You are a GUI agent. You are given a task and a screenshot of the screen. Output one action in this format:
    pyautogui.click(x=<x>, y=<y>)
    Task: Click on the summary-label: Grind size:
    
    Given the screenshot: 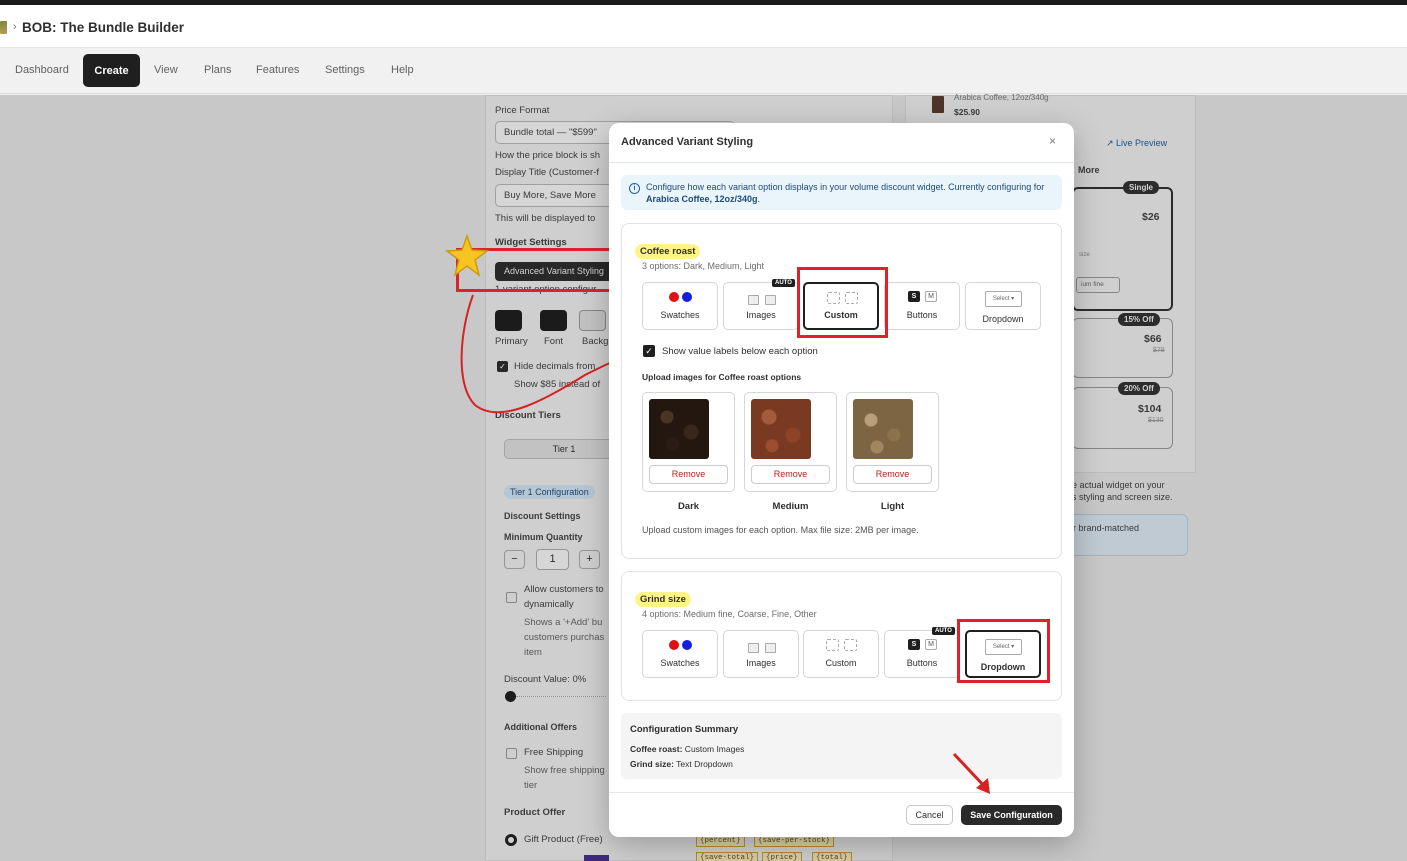 What is the action you would take?
    pyautogui.click(x=652, y=764)
    